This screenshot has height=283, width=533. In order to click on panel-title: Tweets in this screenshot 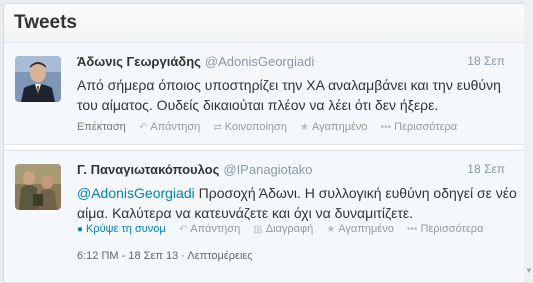, I will do `click(46, 22)`.